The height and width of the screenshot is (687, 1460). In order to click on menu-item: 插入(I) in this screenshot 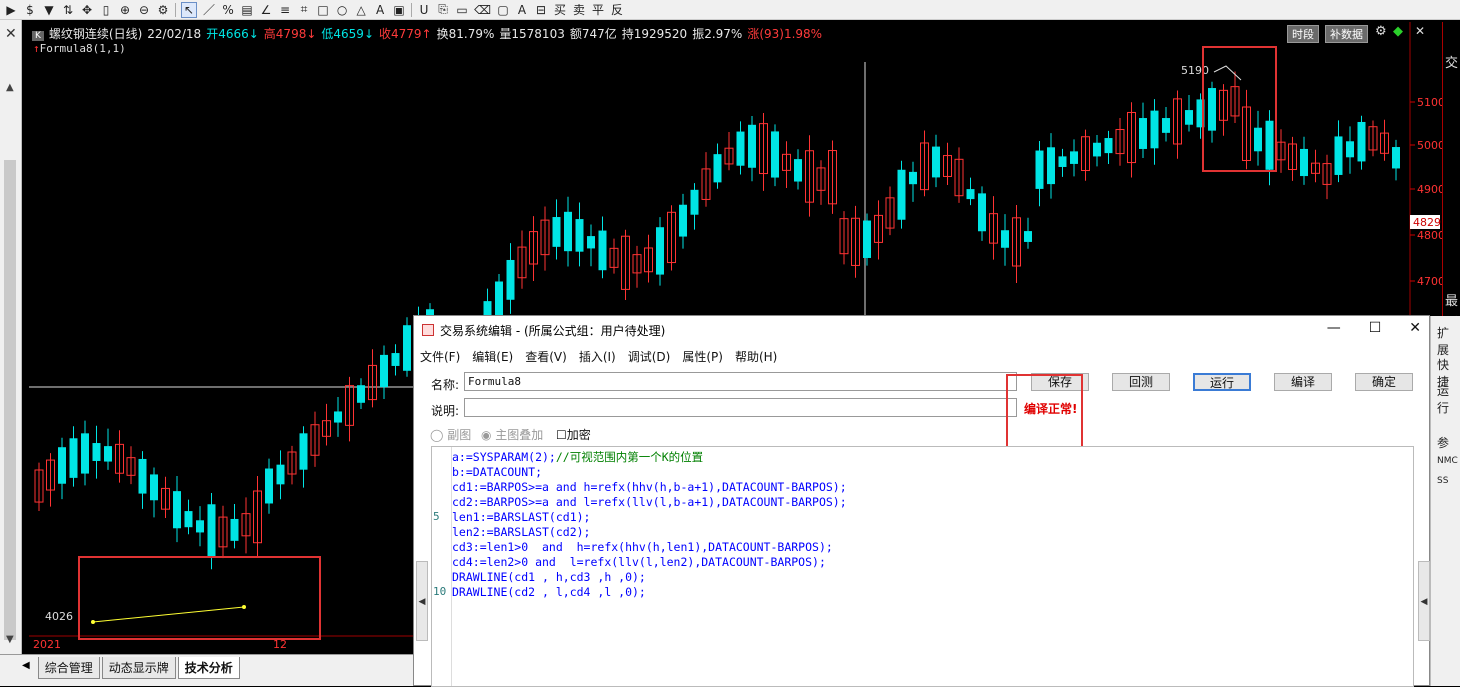, I will do `click(597, 356)`.